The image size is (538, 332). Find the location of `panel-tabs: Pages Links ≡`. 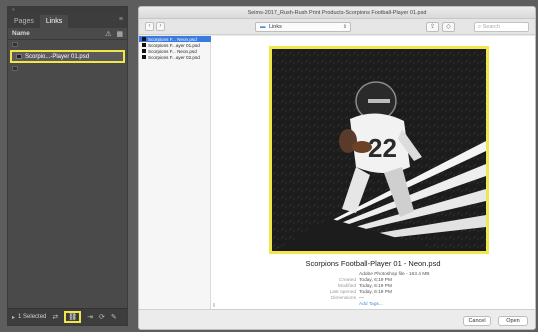

panel-tabs: Pages Links ≡ is located at coordinates (67, 20).